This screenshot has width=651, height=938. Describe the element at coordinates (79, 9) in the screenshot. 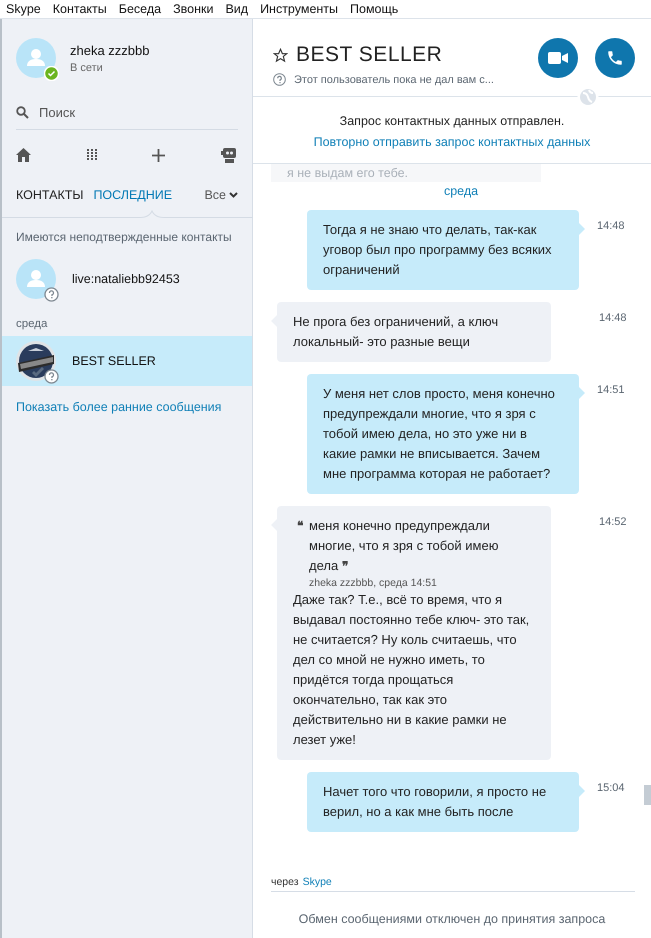

I see `menu-item: Контакты` at that location.